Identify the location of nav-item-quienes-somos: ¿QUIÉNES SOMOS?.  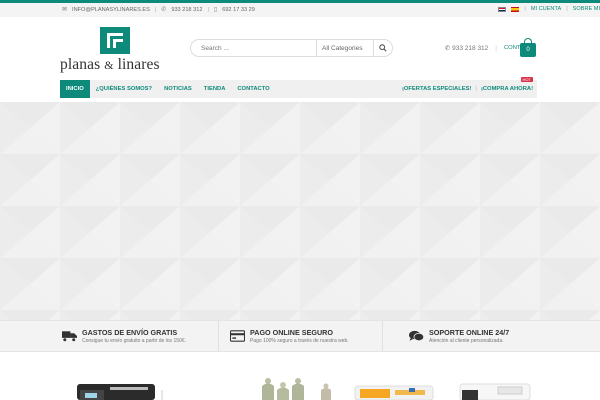
(124, 89).